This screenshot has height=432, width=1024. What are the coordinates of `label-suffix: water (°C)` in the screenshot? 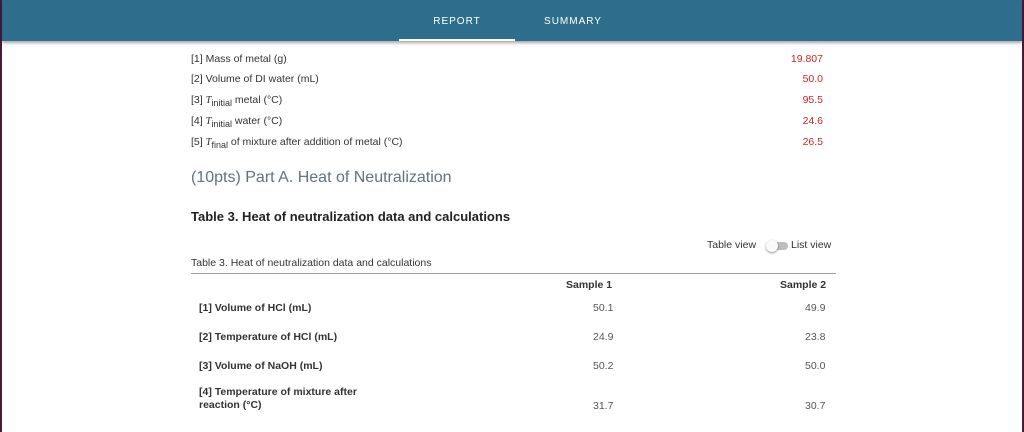 It's located at (257, 121).